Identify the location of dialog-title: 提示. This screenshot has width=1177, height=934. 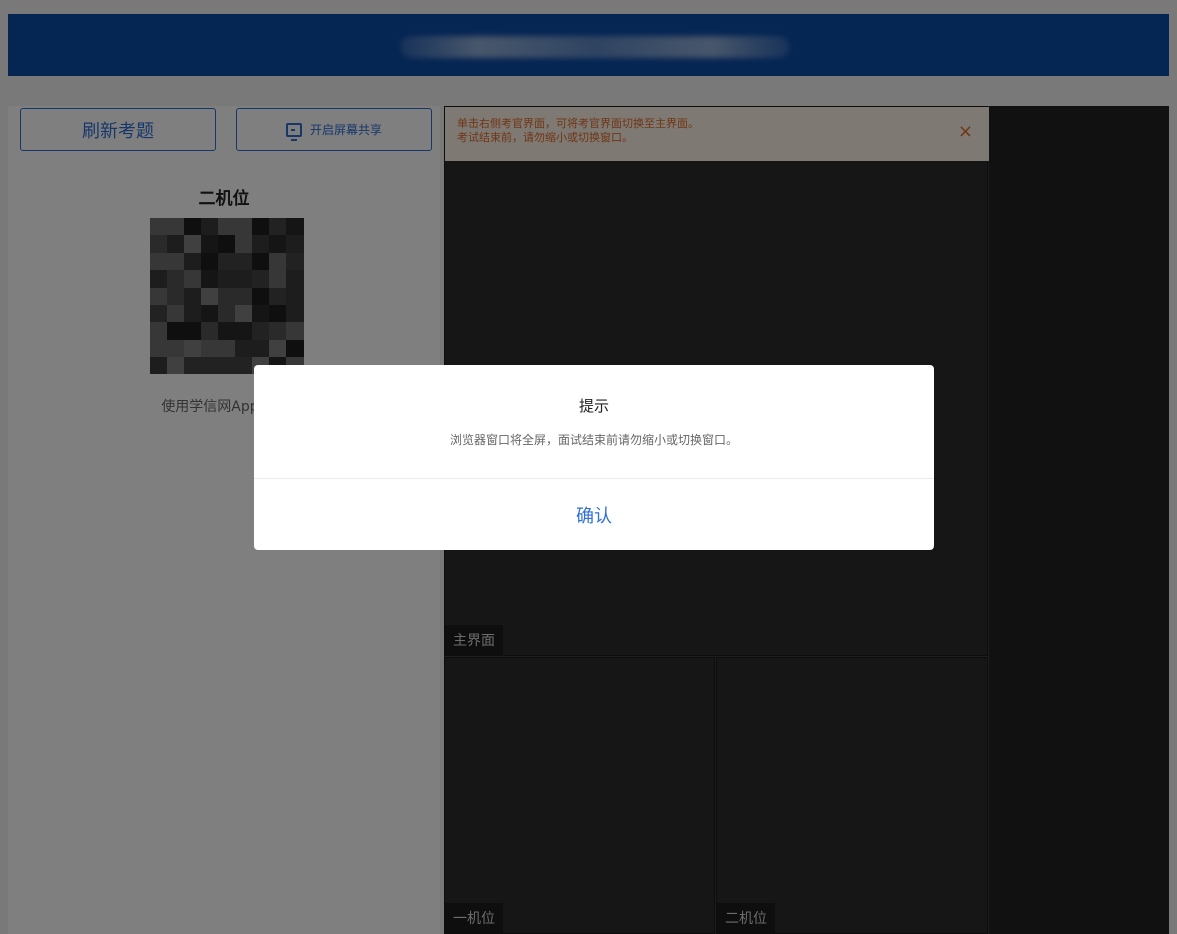
(593, 406).